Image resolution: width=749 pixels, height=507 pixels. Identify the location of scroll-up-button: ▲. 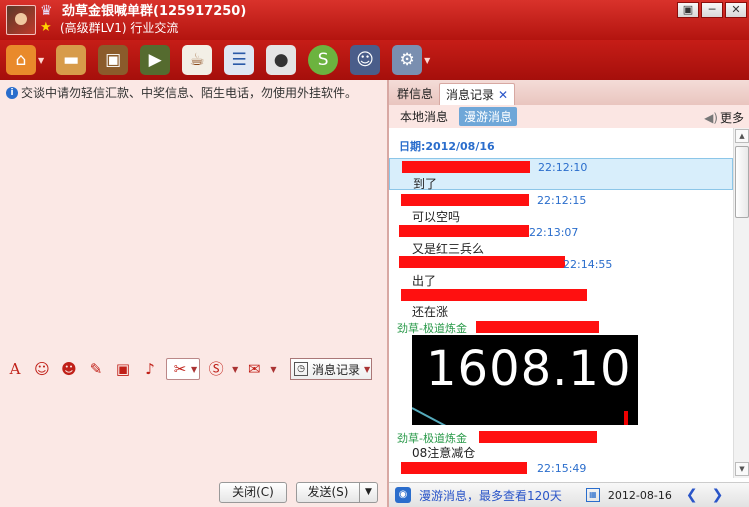
(742, 136).